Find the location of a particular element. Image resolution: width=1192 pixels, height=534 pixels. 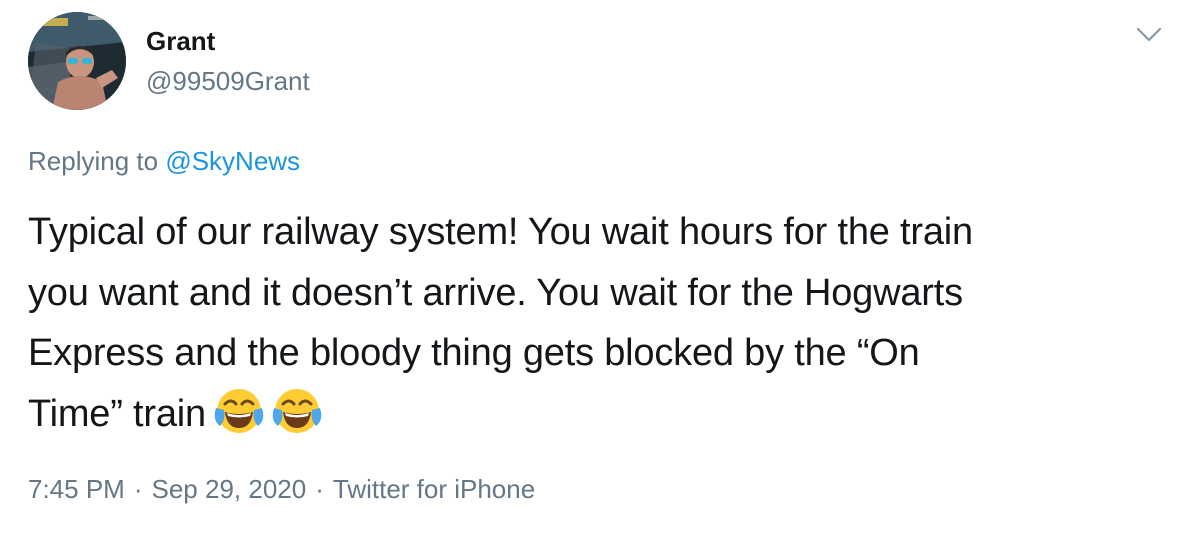

replying-to-label: Replying to is located at coordinates (97, 161).